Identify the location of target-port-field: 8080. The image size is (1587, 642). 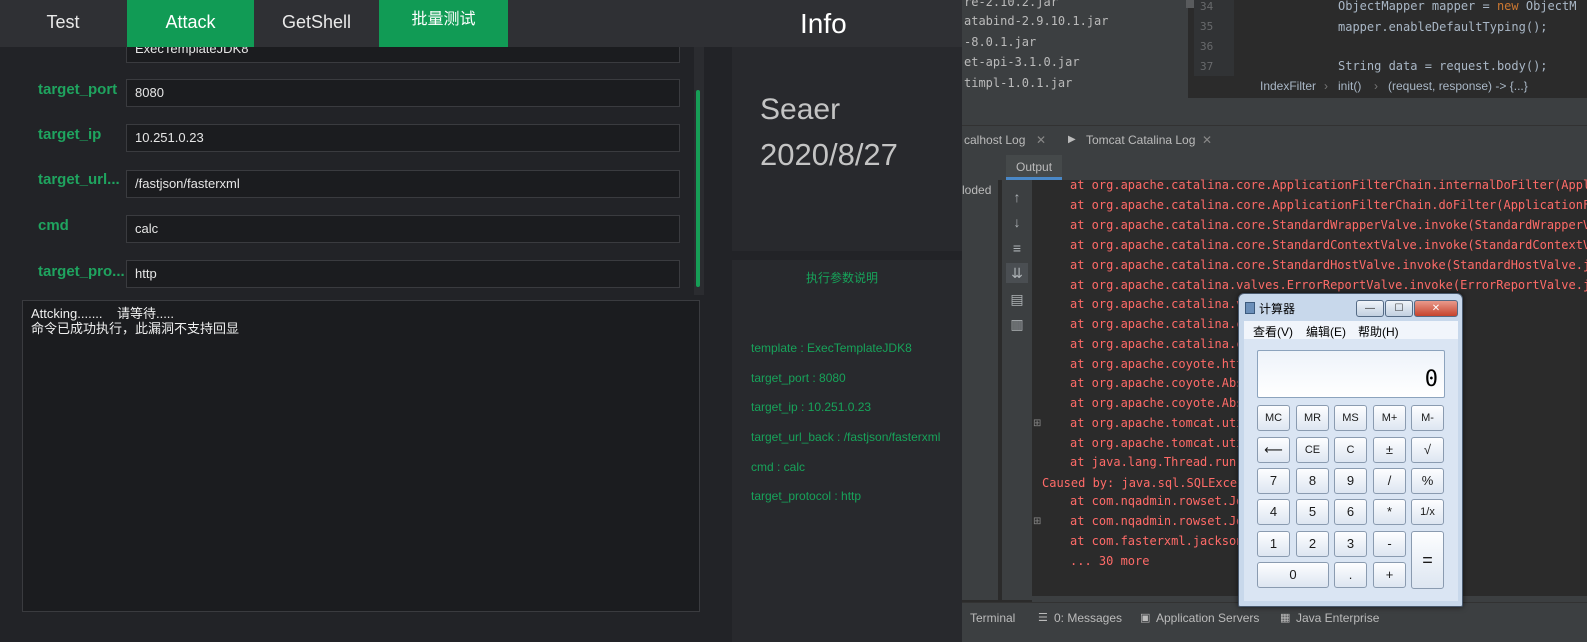
(403, 93).